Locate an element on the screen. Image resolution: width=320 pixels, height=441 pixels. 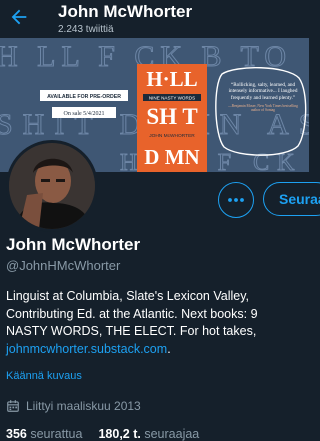
book-subtitle: NINE NASTY WORDS is located at coordinates (172, 98).